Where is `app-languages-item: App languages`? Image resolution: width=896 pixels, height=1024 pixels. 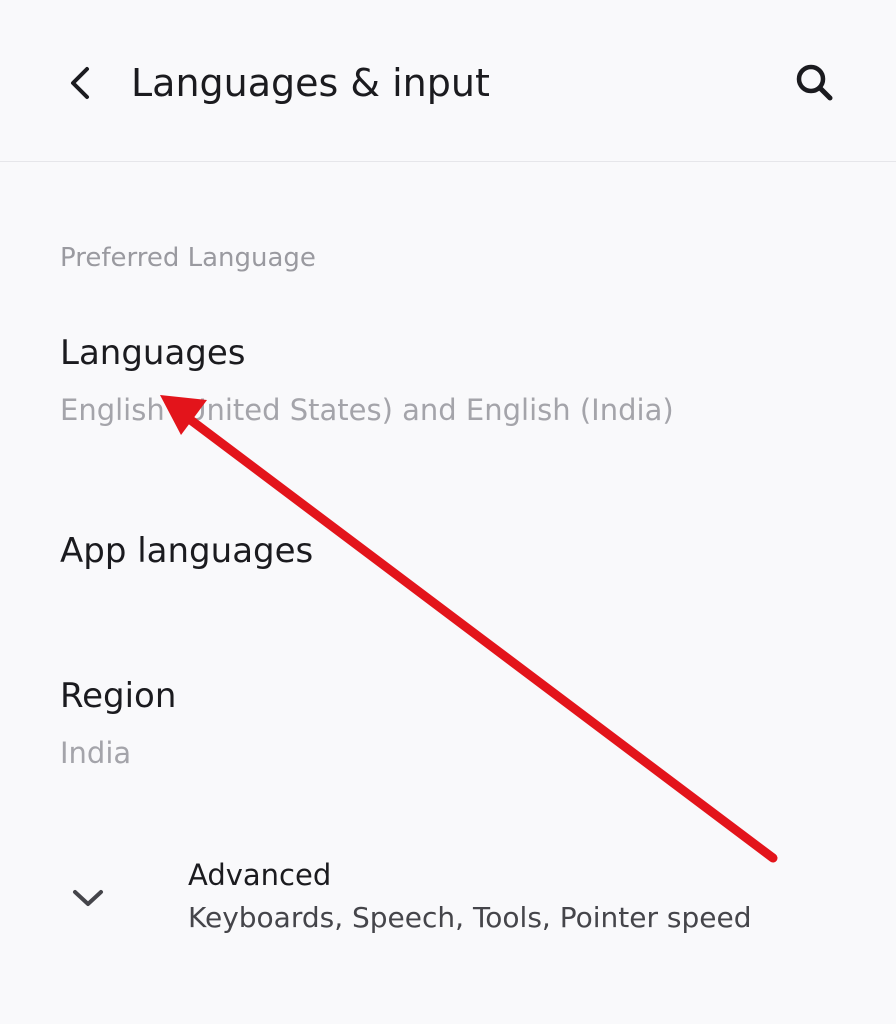
app-languages-item: App languages is located at coordinates (448, 555).